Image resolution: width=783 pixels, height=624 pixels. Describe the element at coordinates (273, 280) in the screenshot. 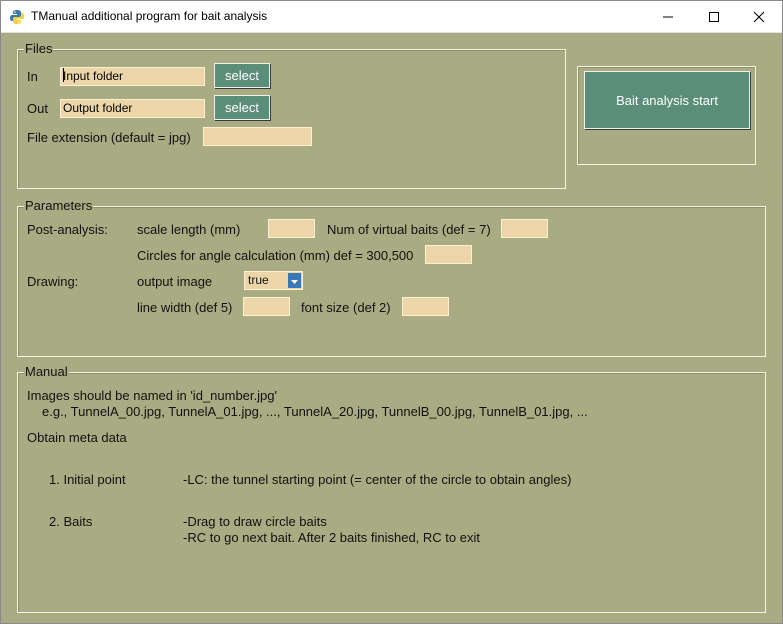

I see `output-image-select: true` at that location.